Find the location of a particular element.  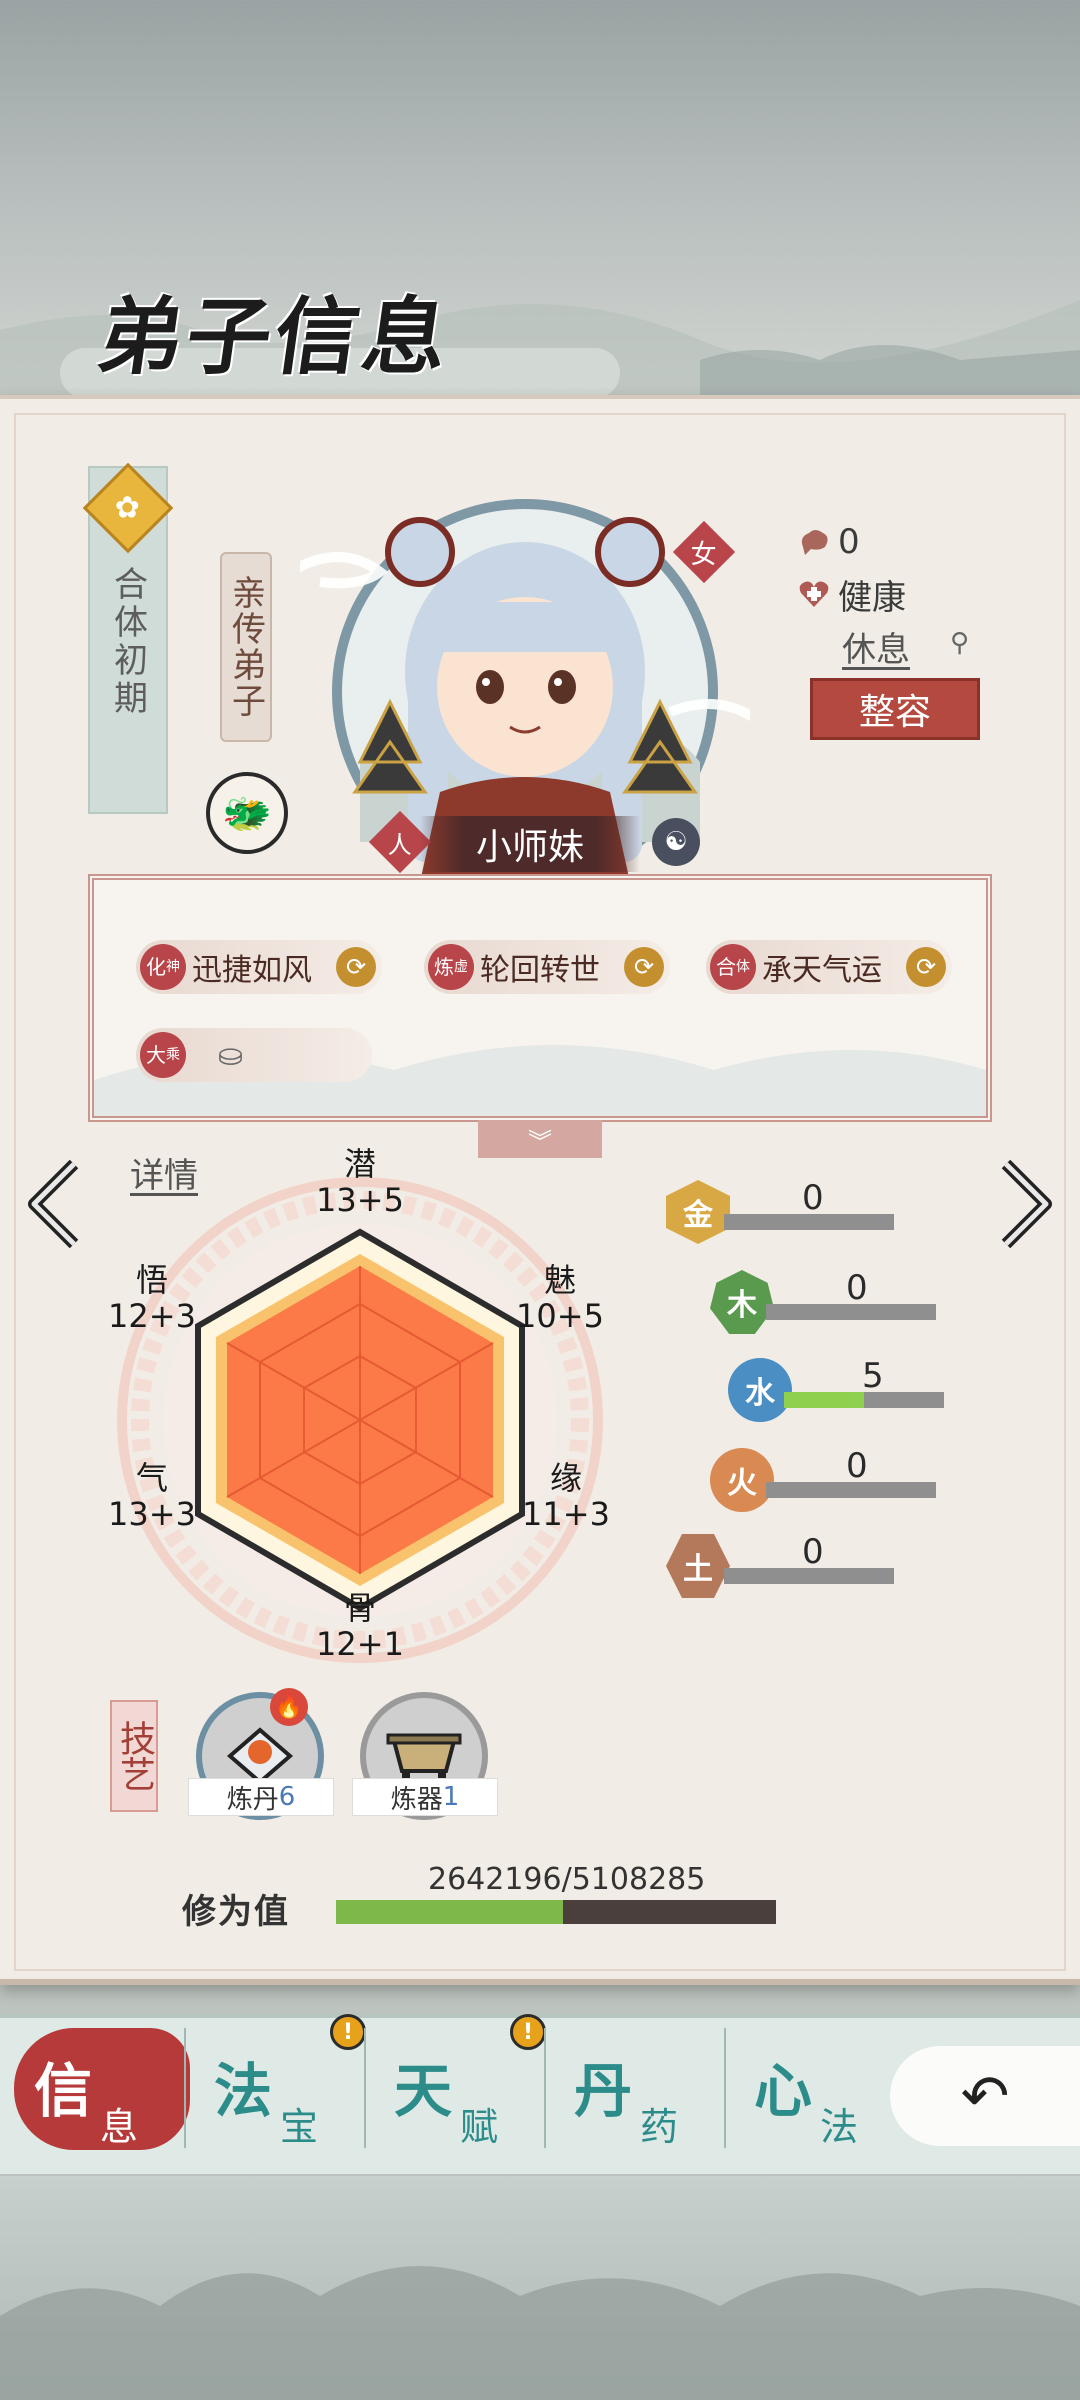

trait-level-badge: 炼虚 is located at coordinates (451, 967).